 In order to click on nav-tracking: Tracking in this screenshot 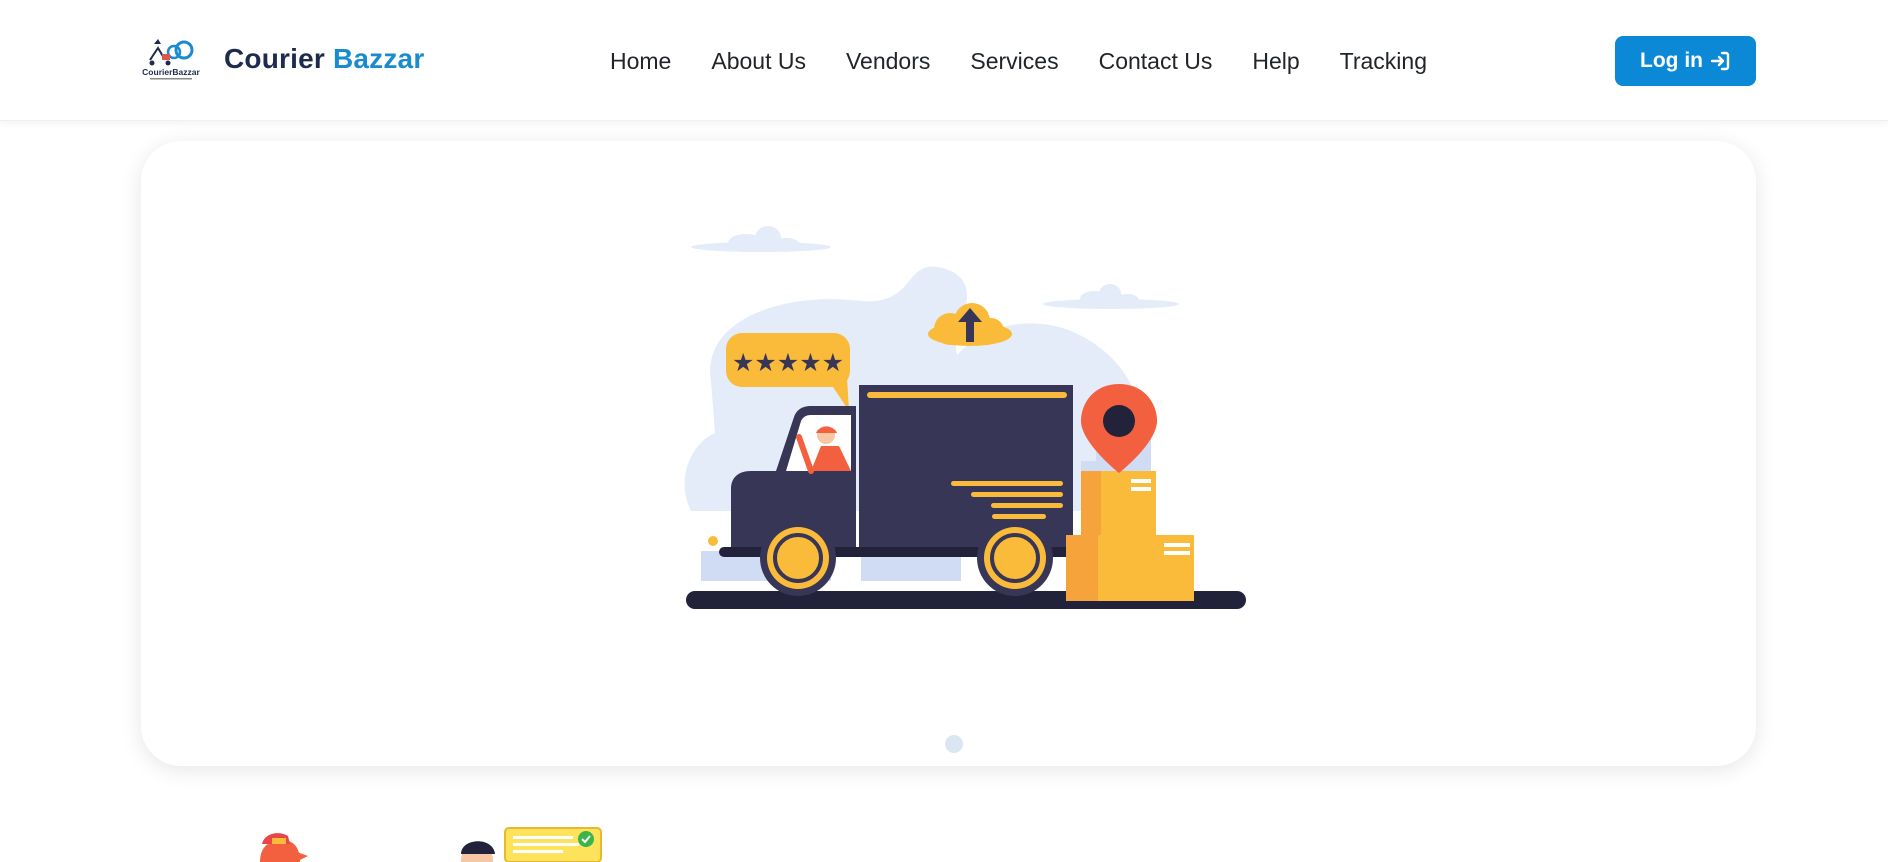, I will do `click(1383, 61)`.